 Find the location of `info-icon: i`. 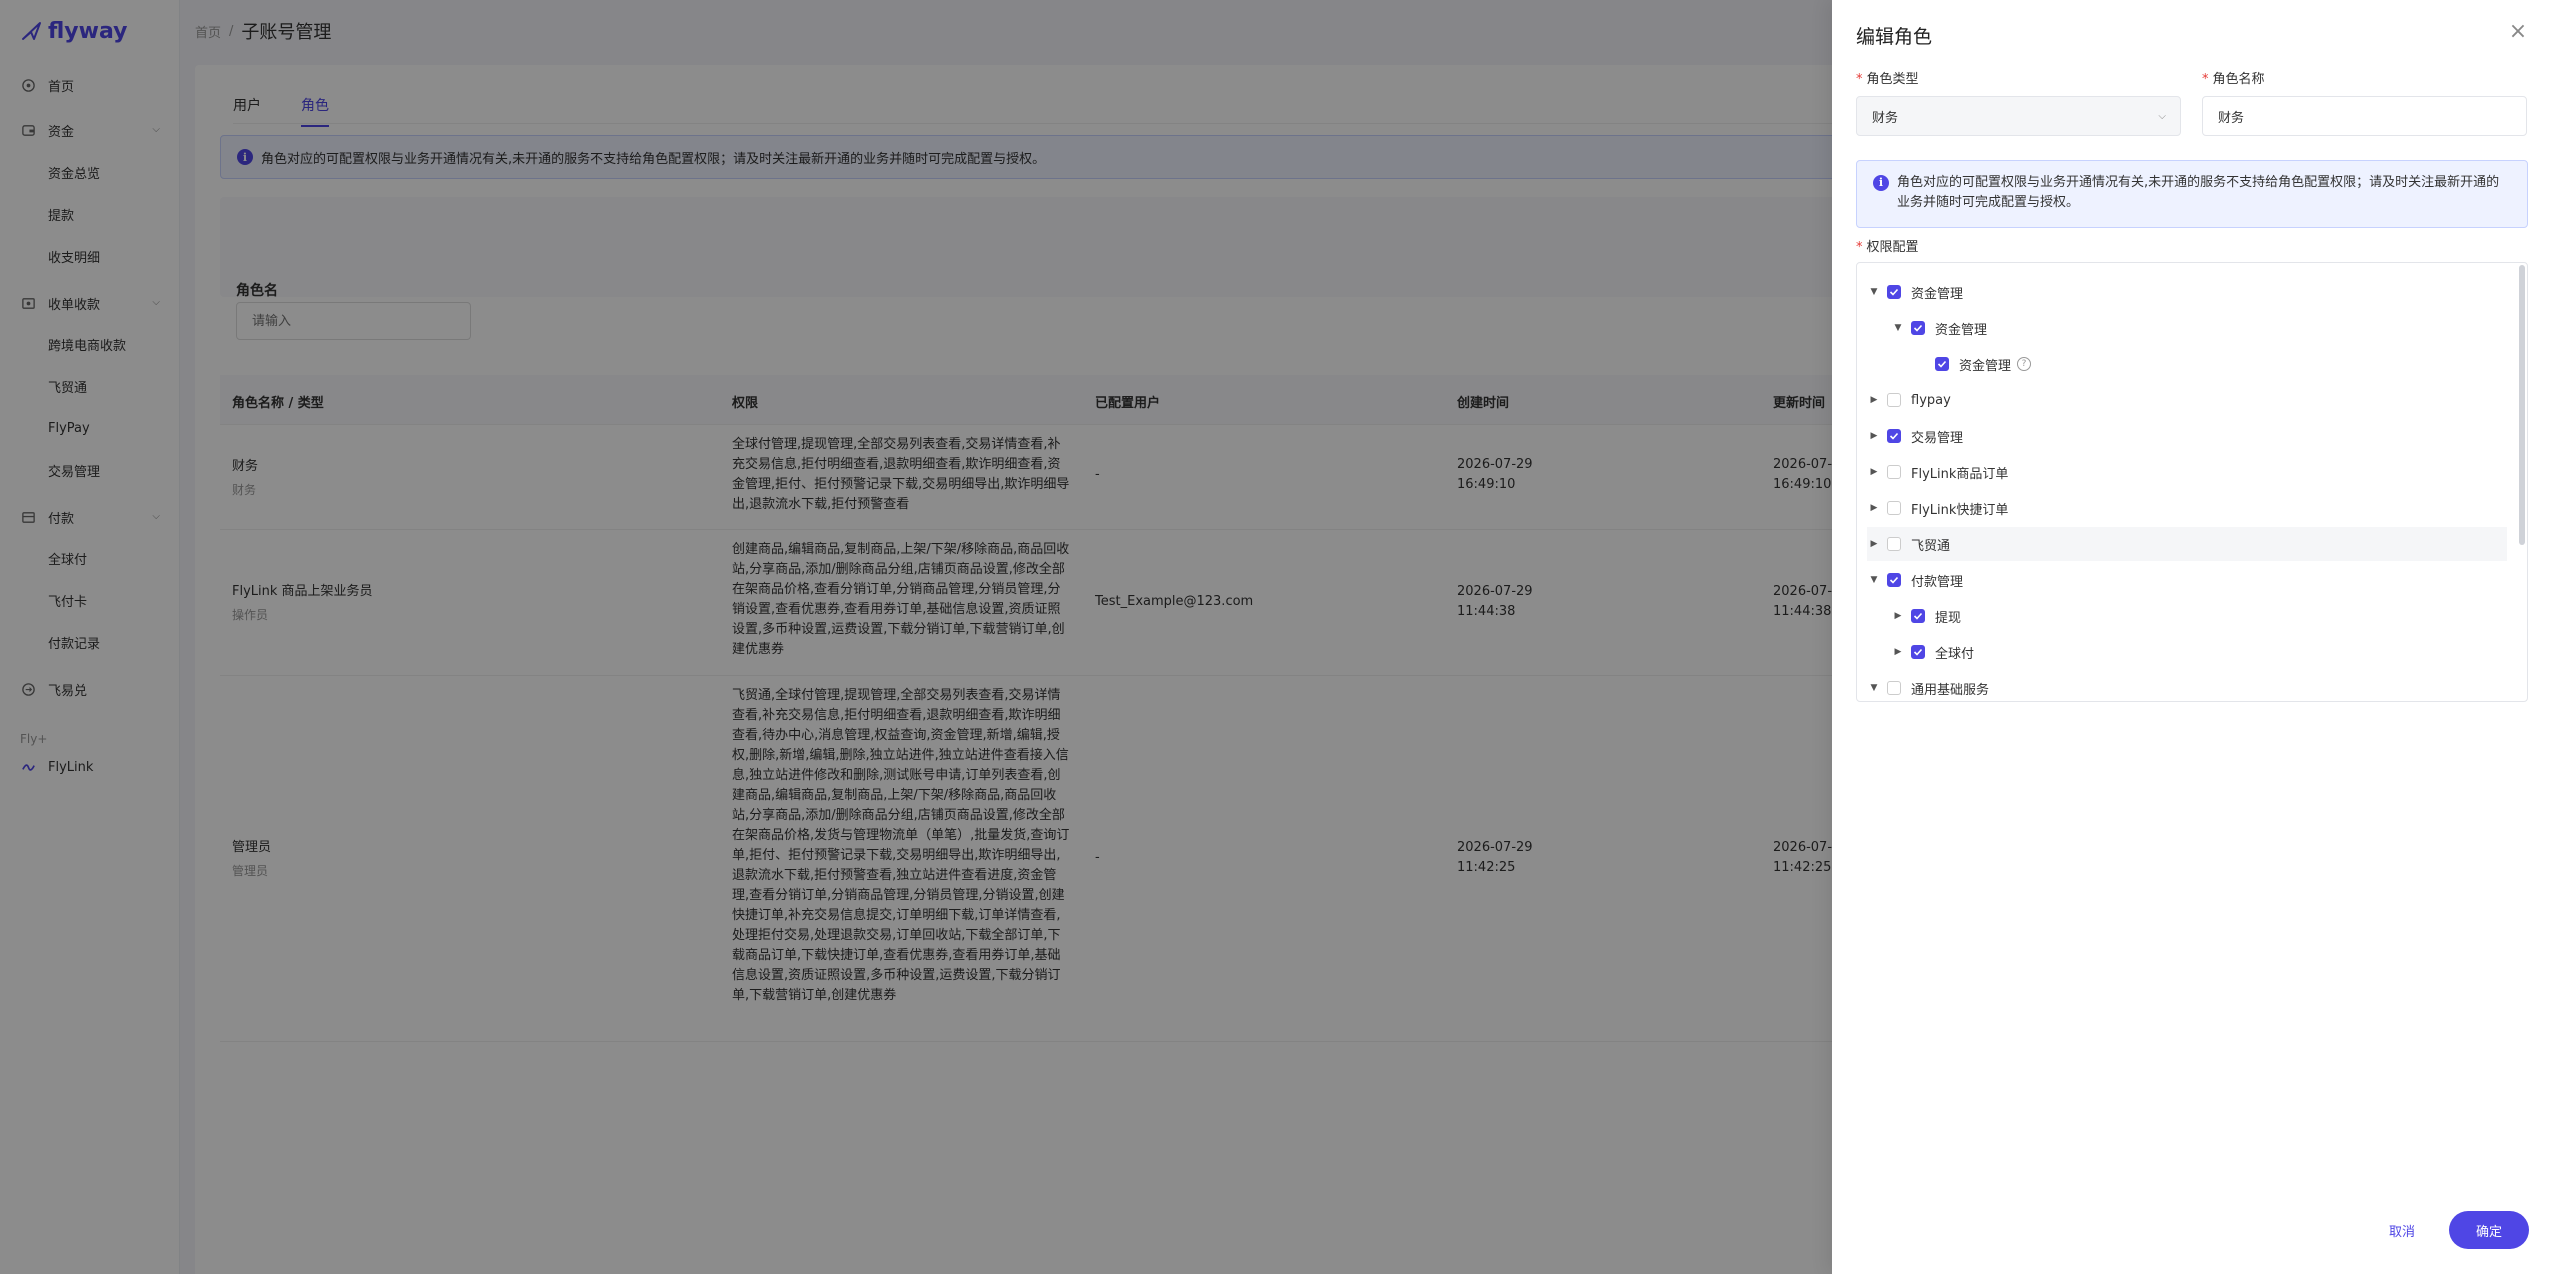

info-icon: i is located at coordinates (1881, 183).